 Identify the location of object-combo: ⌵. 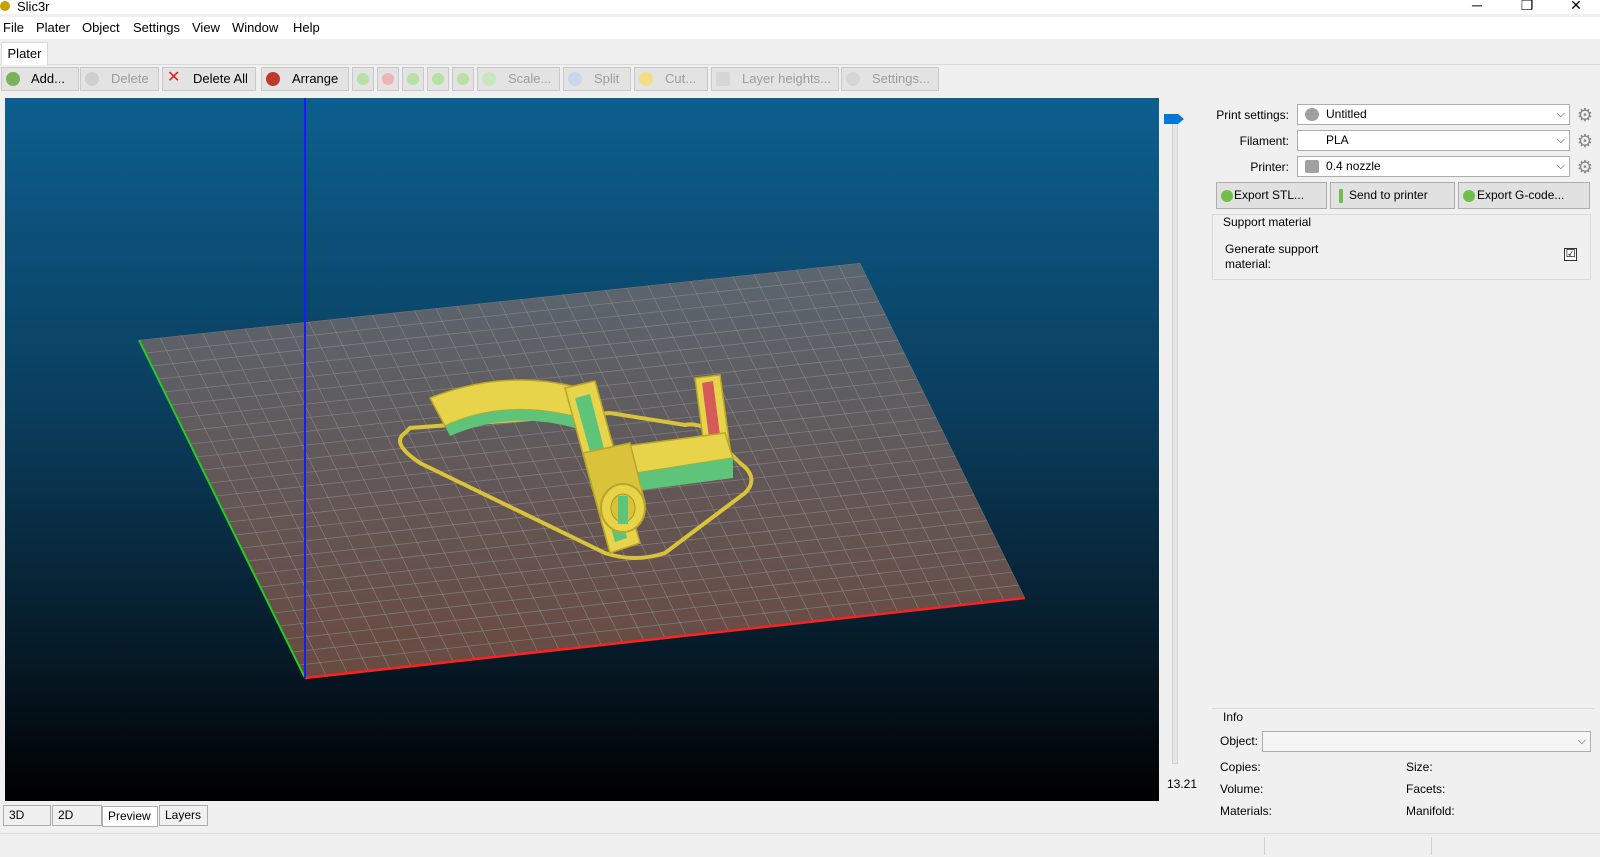
(1426, 741).